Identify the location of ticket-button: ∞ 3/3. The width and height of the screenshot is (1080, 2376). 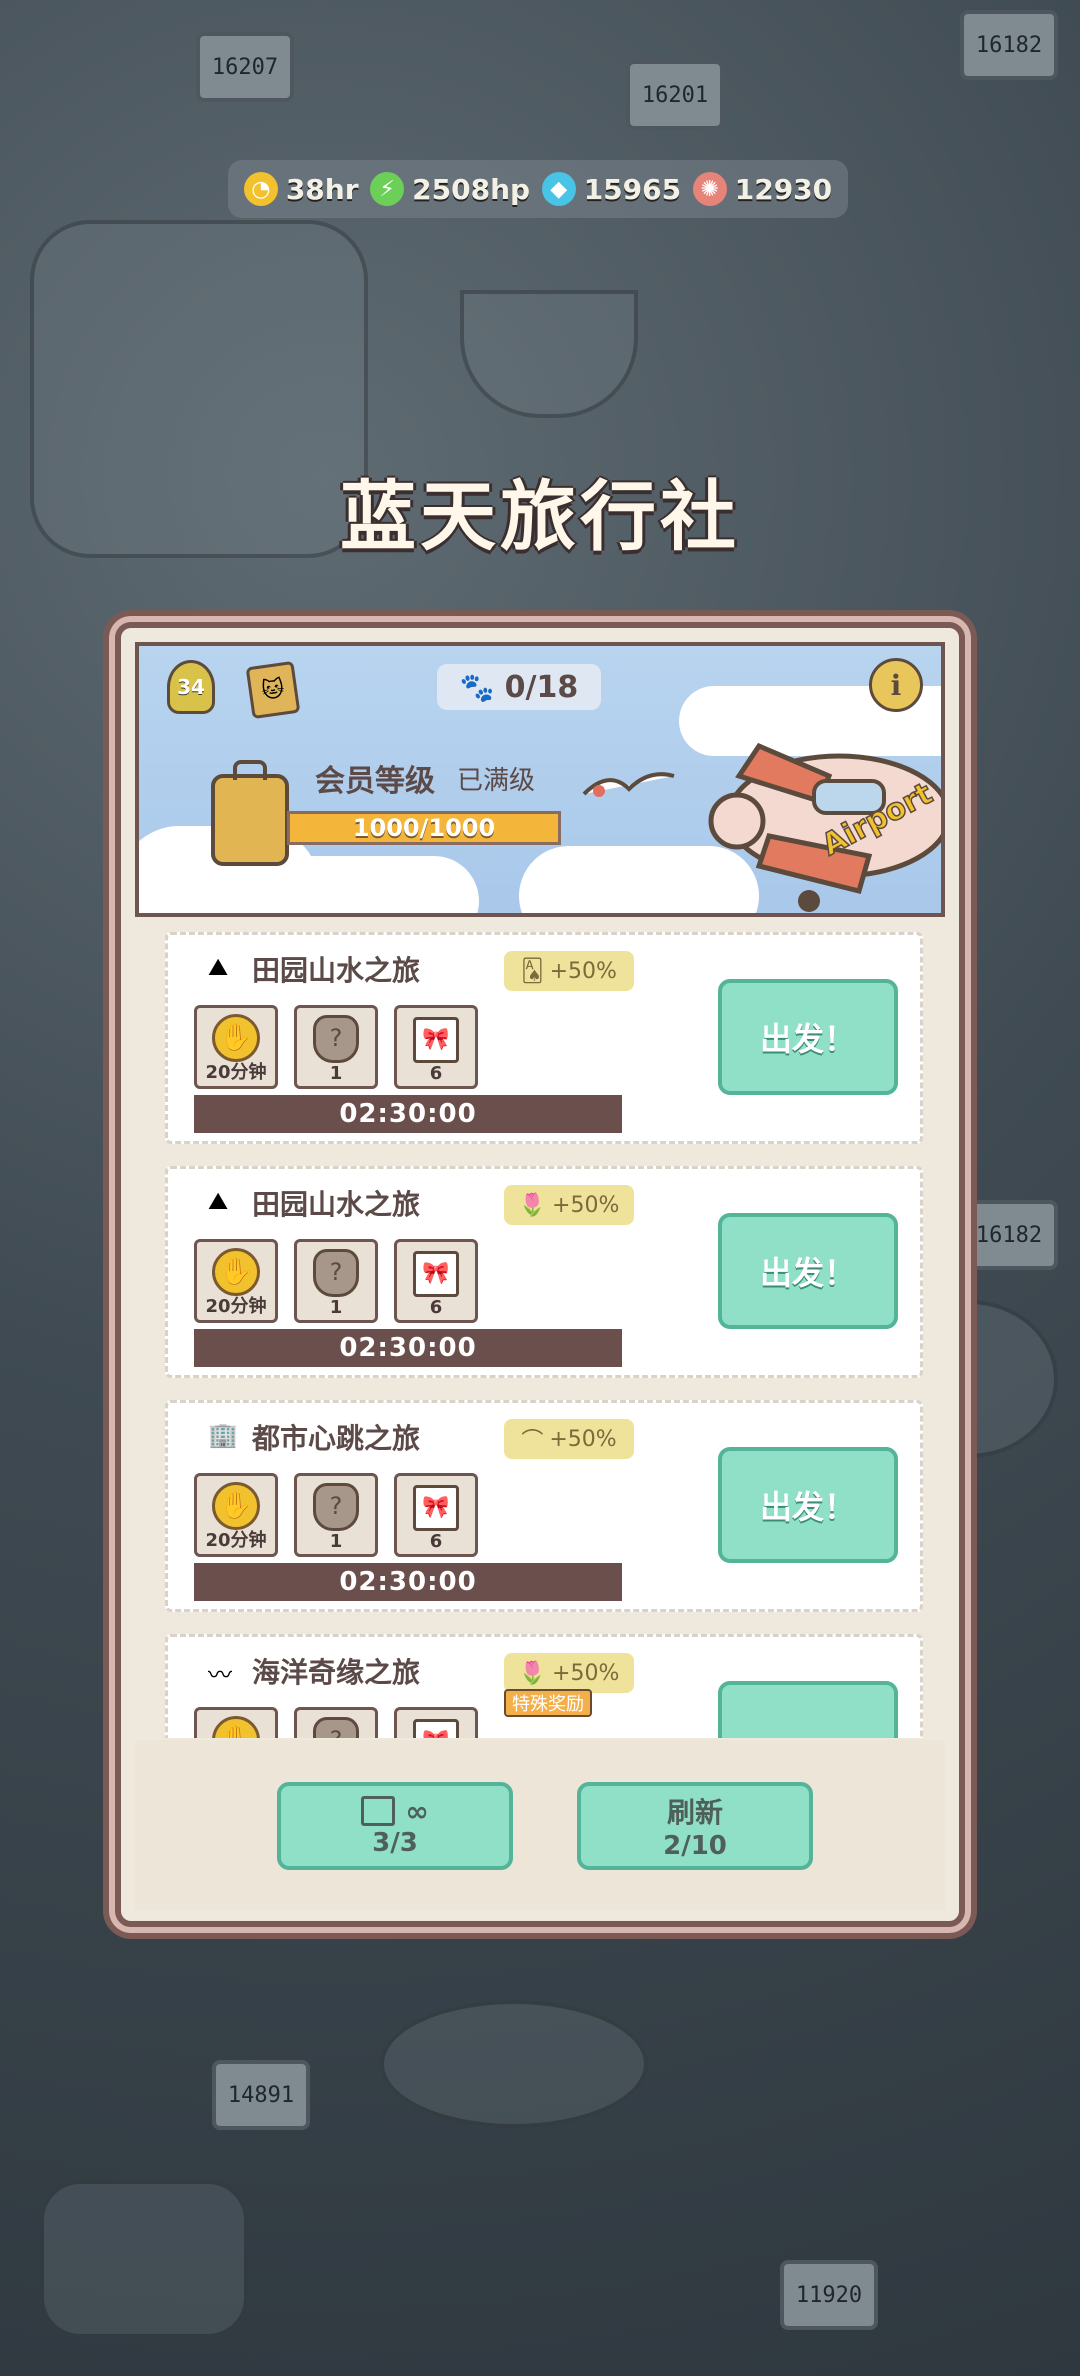
(395, 1826).